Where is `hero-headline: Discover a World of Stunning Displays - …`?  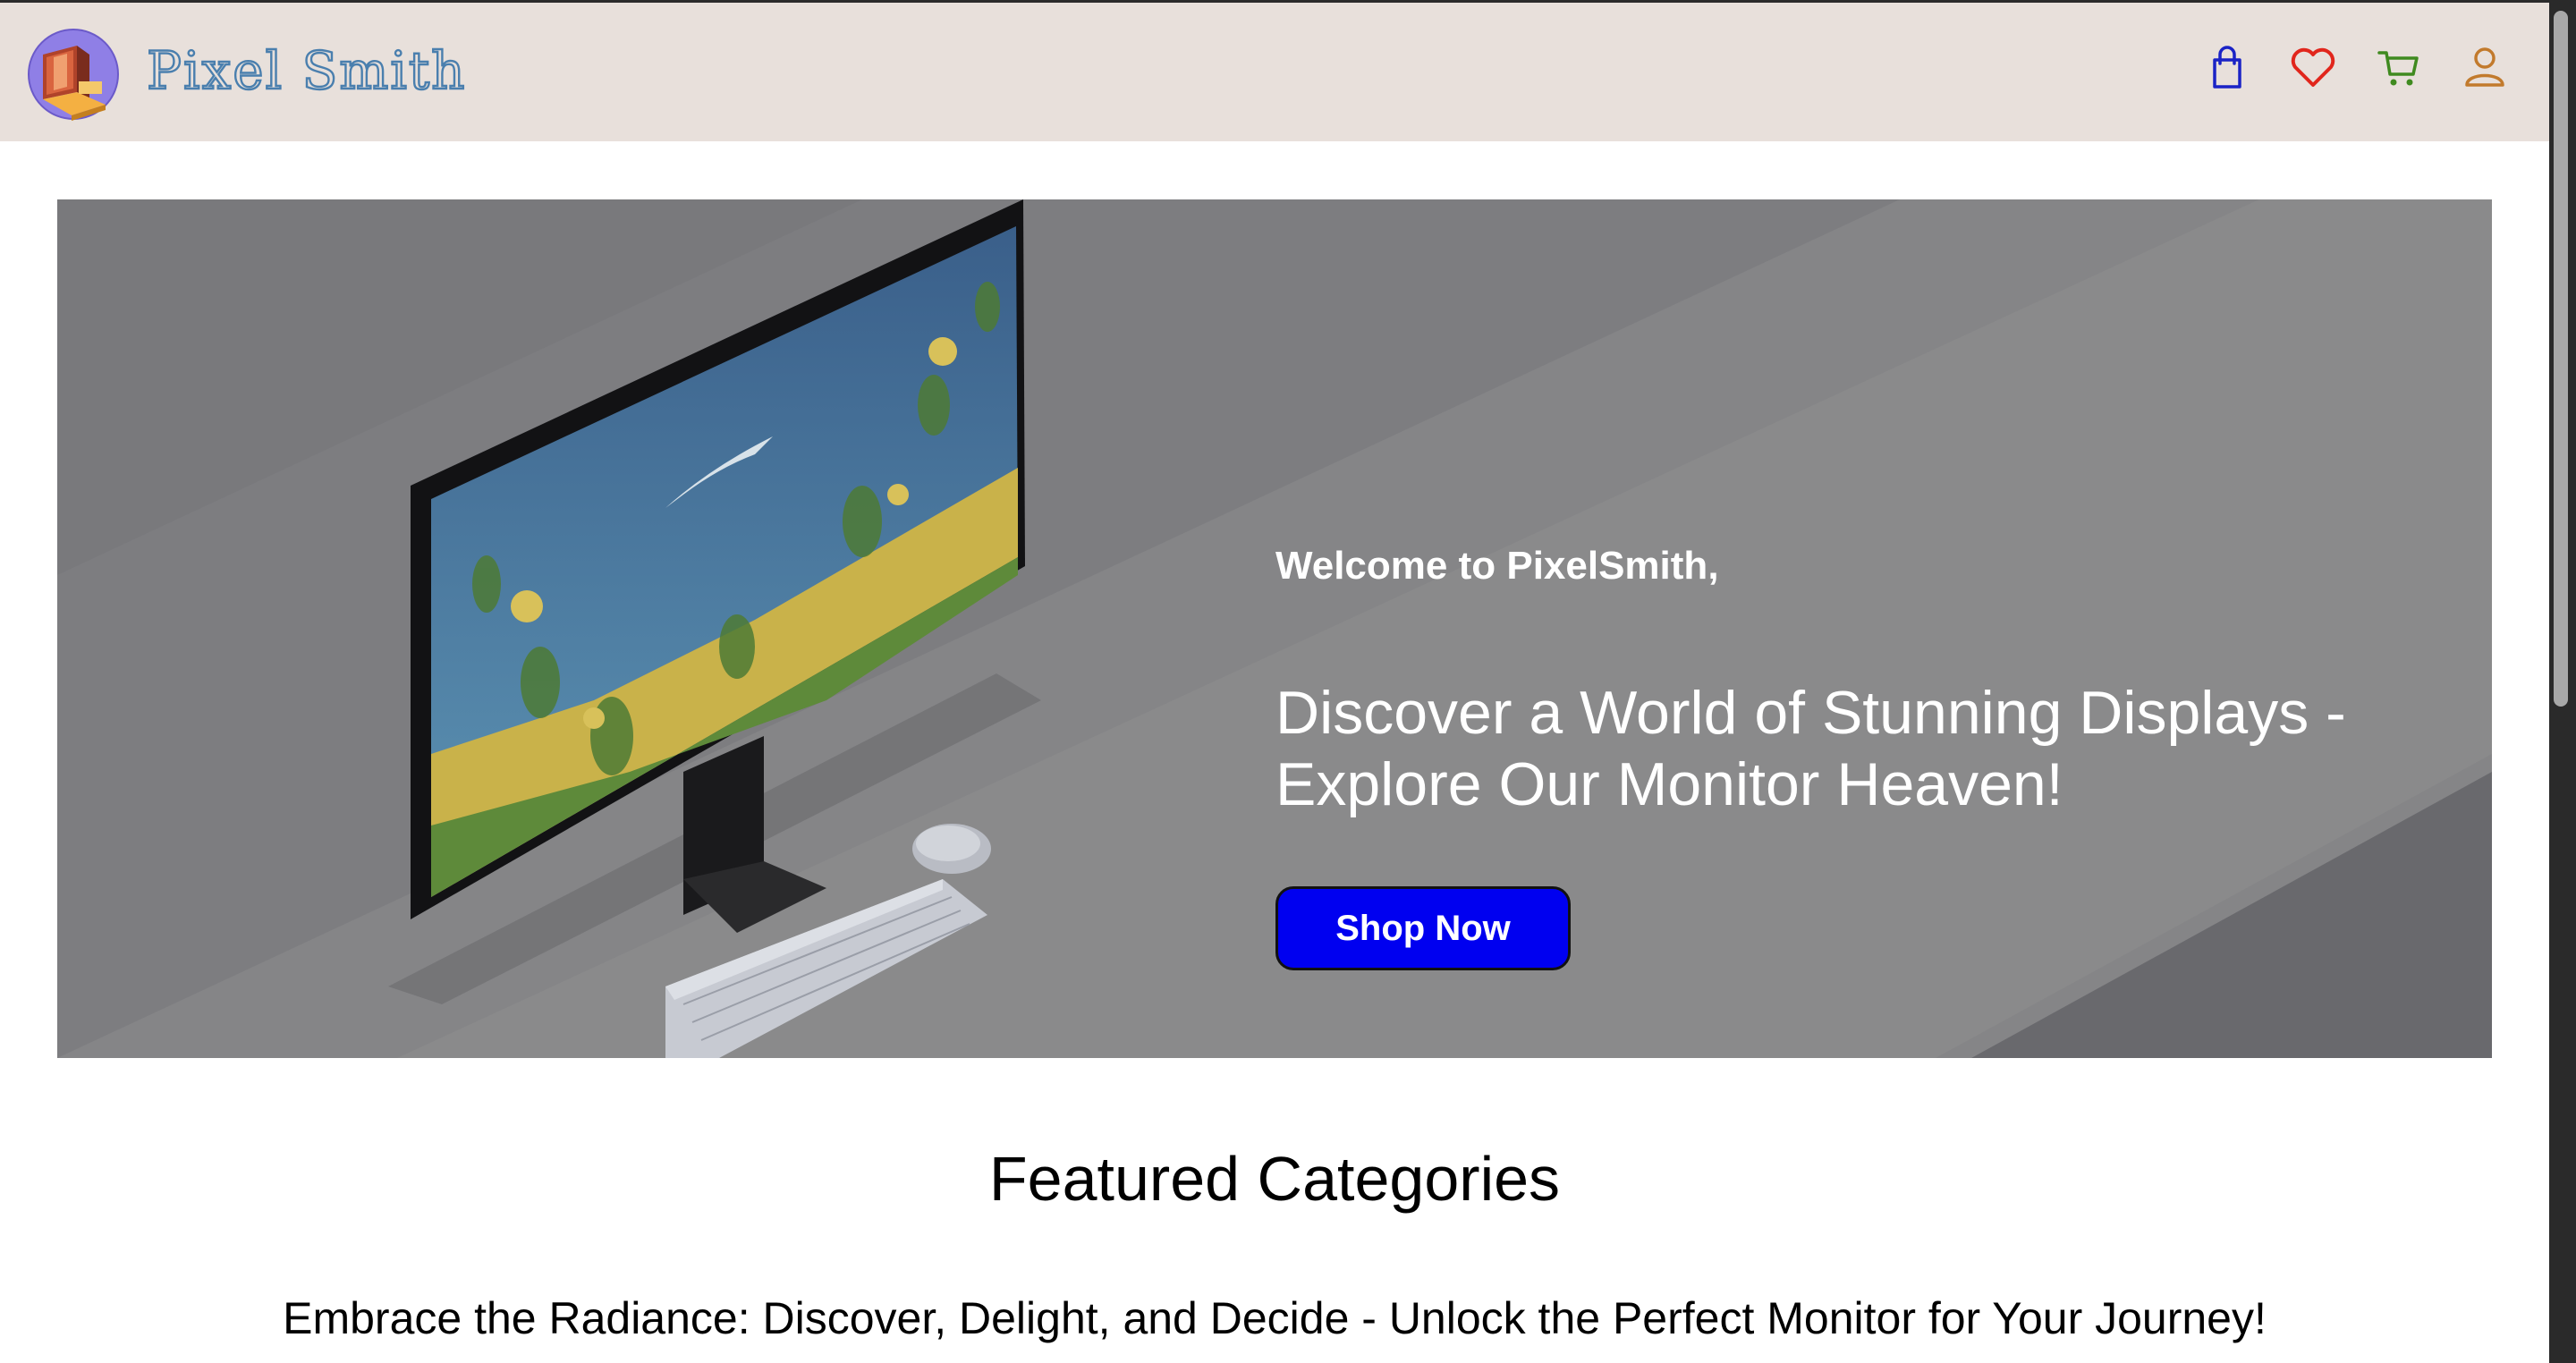 hero-headline: Discover a World of Stunning Displays - … is located at coordinates (1810, 749).